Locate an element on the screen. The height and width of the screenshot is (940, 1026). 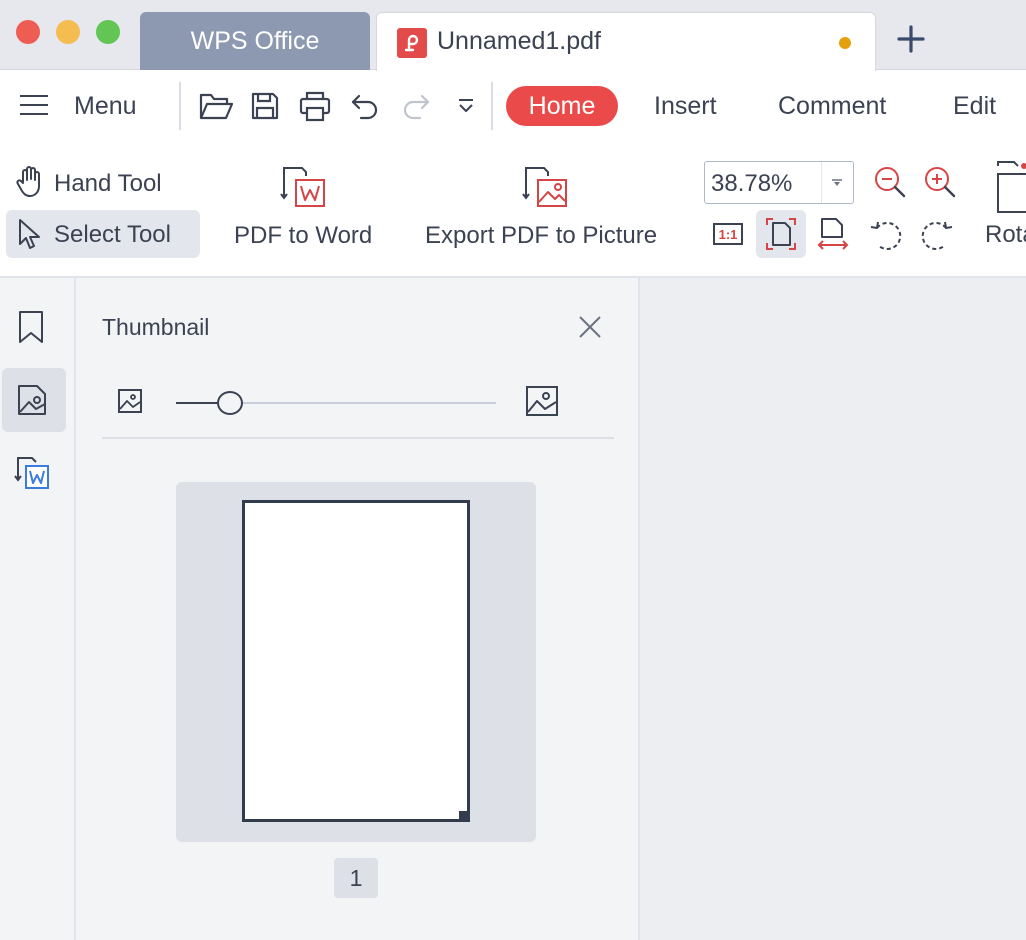
large-thumbnail-icon is located at coordinates (542, 401).